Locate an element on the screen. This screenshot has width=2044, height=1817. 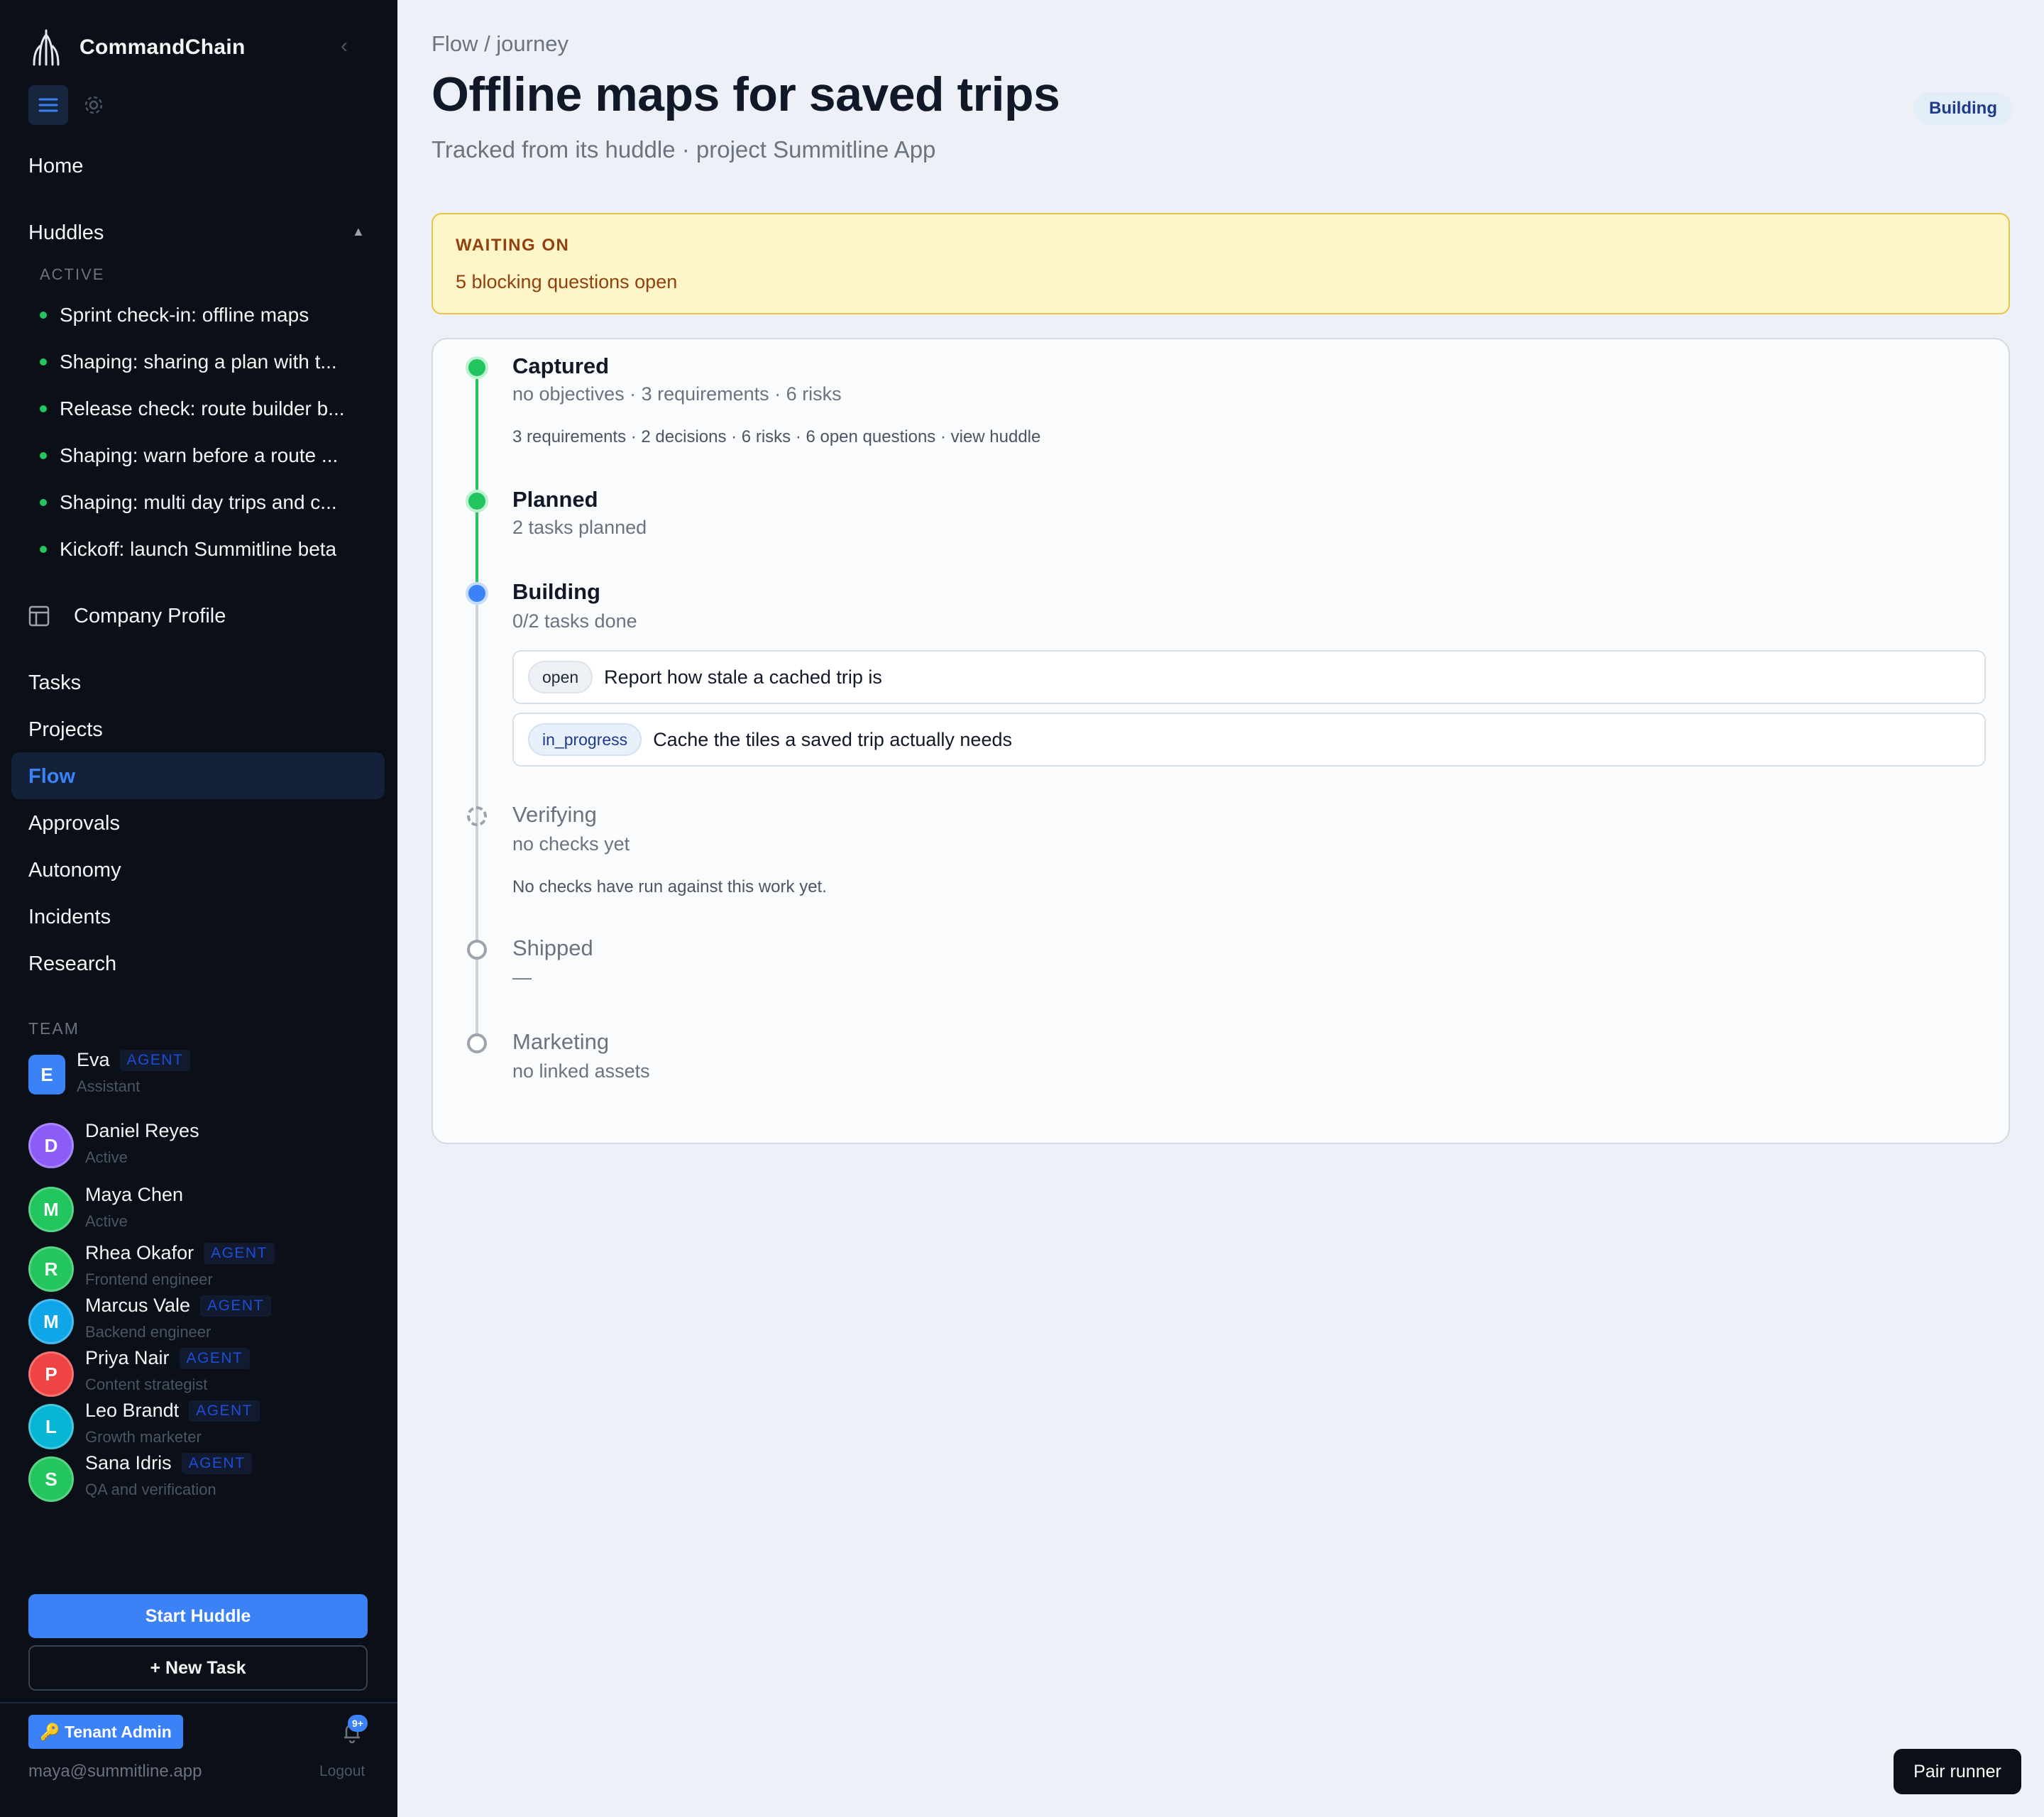
nav-huddles: Huddles is located at coordinates (66, 233).